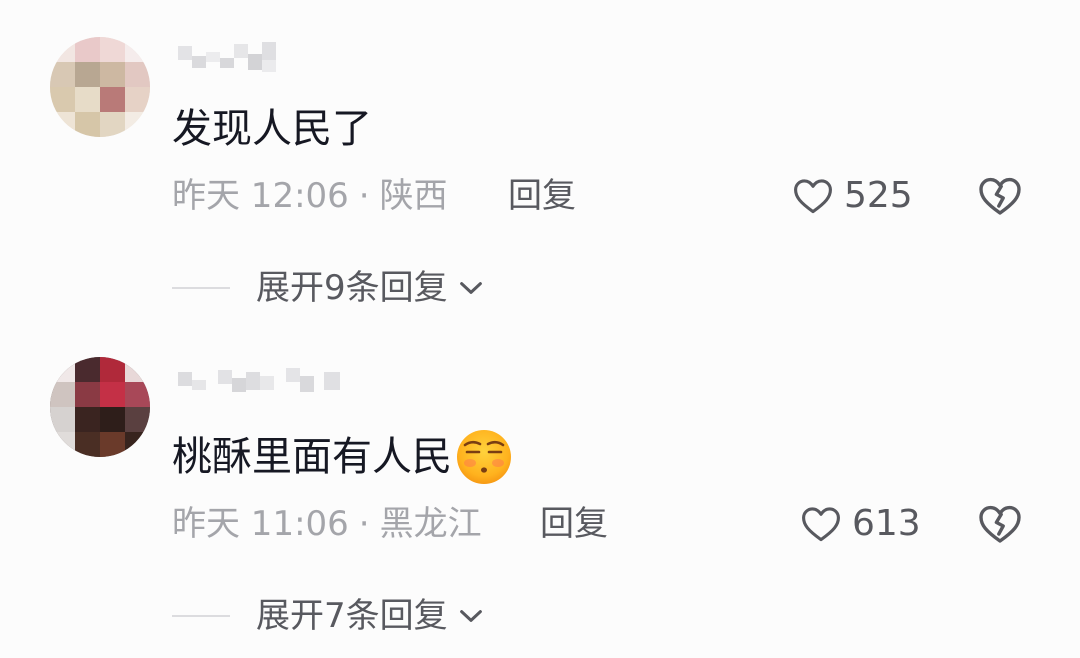 The width and height of the screenshot is (1080, 658). Describe the element at coordinates (312, 457) in the screenshot. I see `comment-text-content: 桃酥里面有人民` at that location.